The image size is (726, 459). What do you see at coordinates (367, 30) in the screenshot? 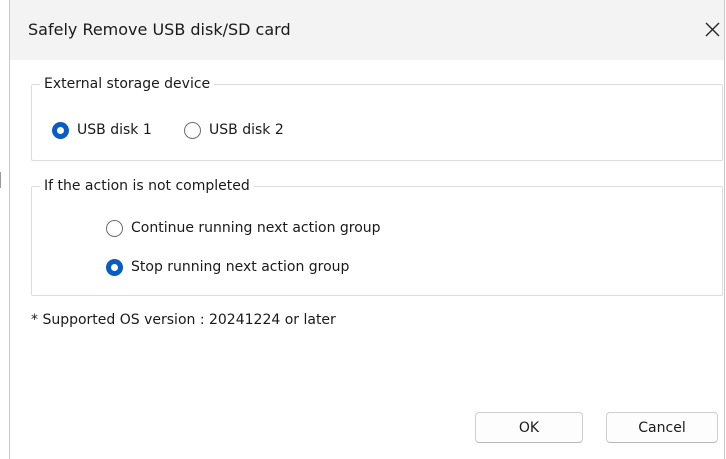
I see `title-bar: Safely Remove USB disk/SD card` at bounding box center [367, 30].